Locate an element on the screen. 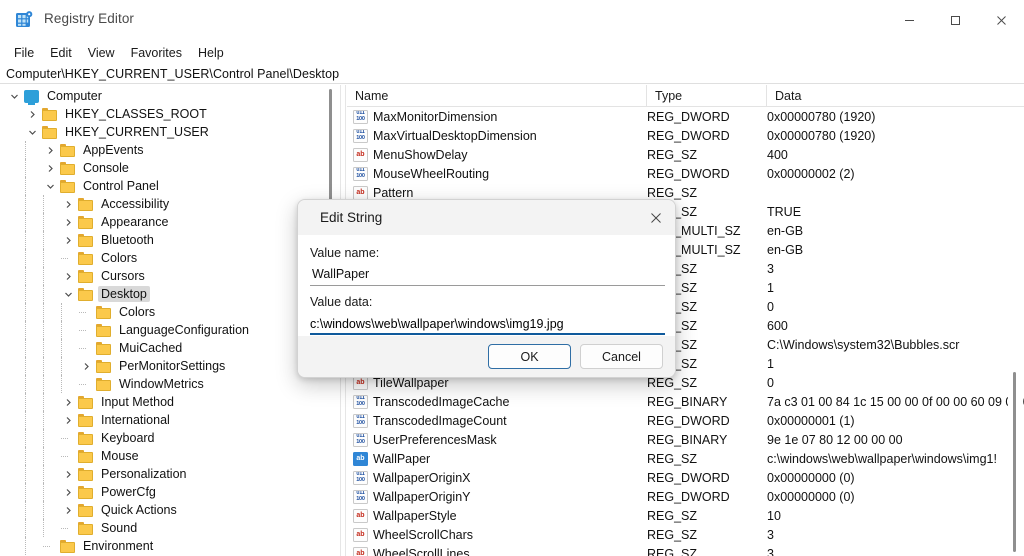 The image size is (1024, 556). tree-item-accessibility: Accessibility is located at coordinates (170, 204).